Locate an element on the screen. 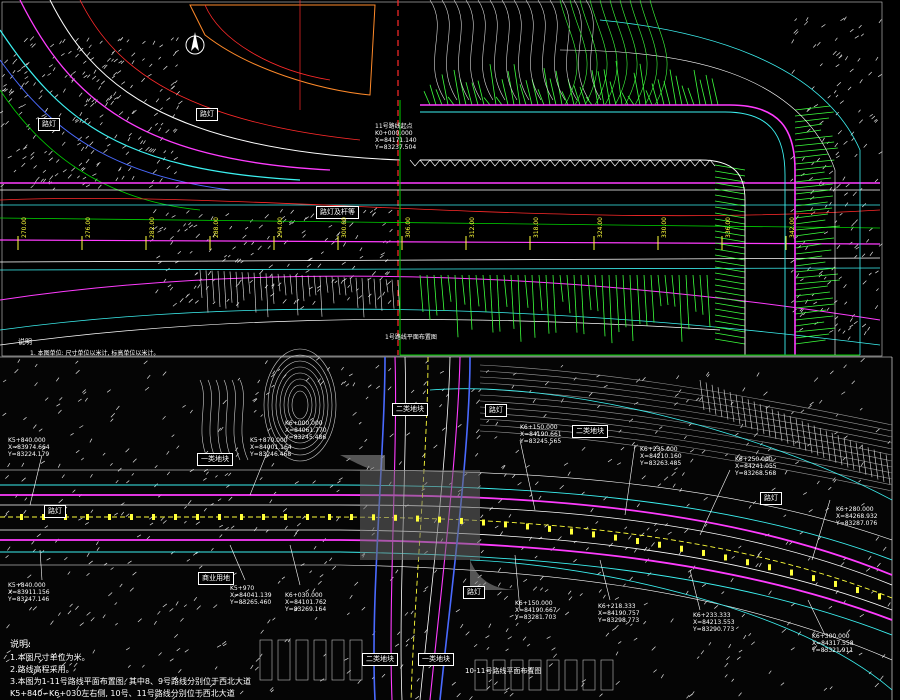 This screenshot has height=700, width=900. bottom-panel-caption: 10-11号路线平面布置图 is located at coordinates (503, 671).